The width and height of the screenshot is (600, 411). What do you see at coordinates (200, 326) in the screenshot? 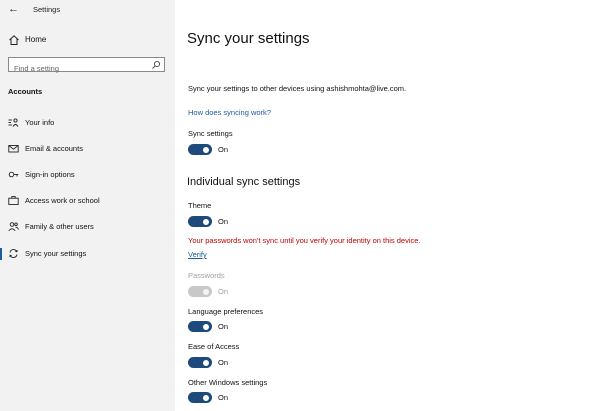
I see `language-toggle` at bounding box center [200, 326].